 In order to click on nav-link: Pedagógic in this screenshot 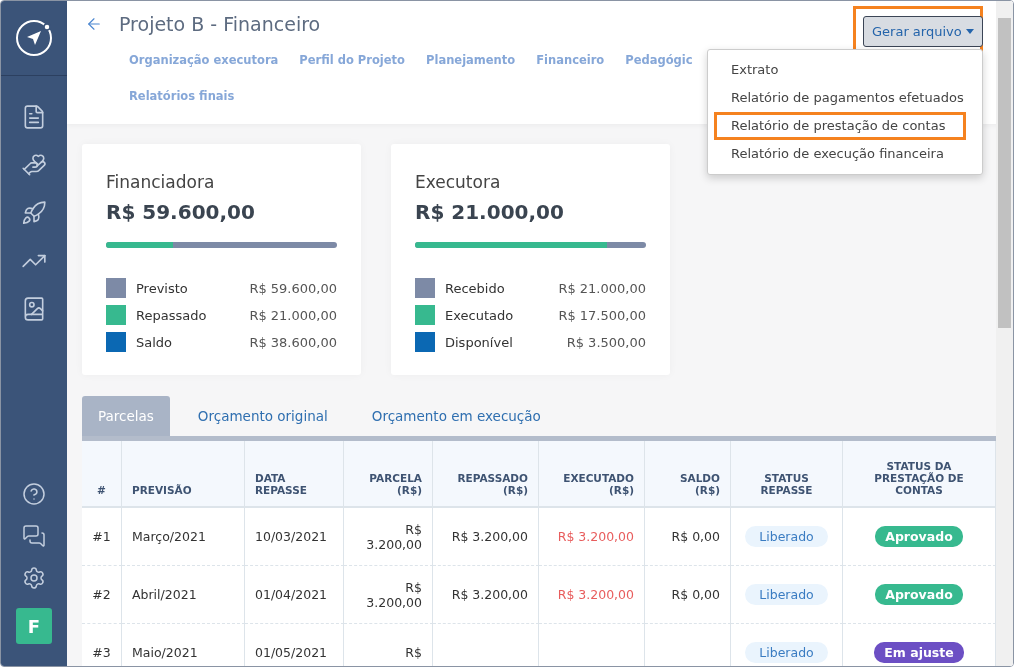, I will do `click(659, 60)`.